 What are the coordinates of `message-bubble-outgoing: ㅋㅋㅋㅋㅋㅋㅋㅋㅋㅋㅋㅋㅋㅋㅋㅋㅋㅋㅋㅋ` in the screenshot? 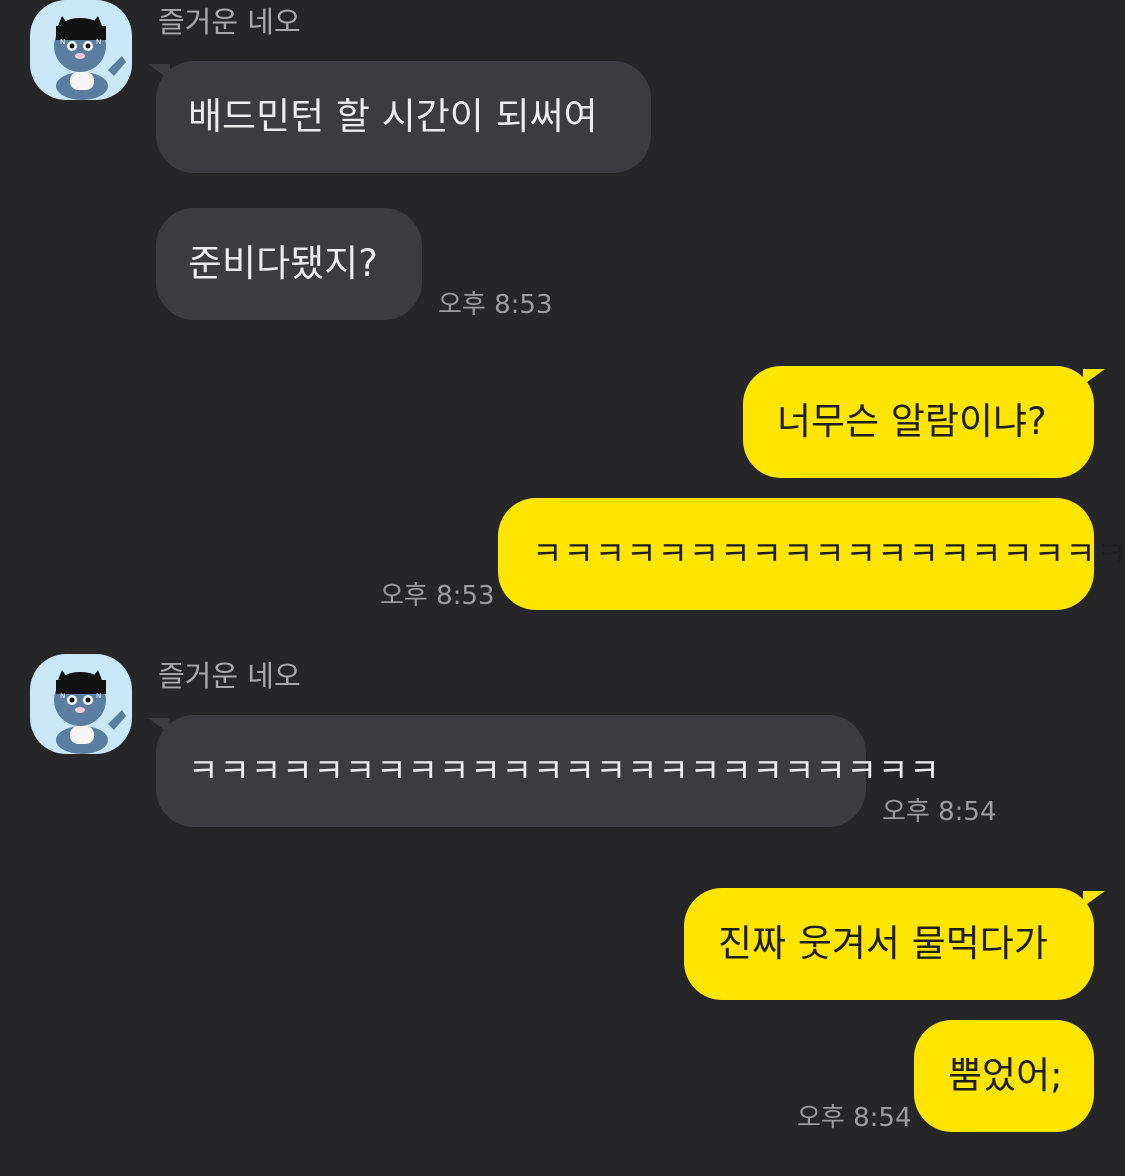 It's located at (811, 554).